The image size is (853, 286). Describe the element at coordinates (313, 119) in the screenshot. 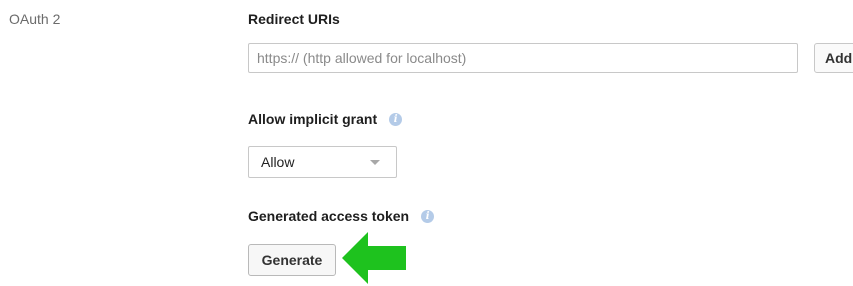

I see `implicit-grant-title-text: Allow implicit grant` at that location.